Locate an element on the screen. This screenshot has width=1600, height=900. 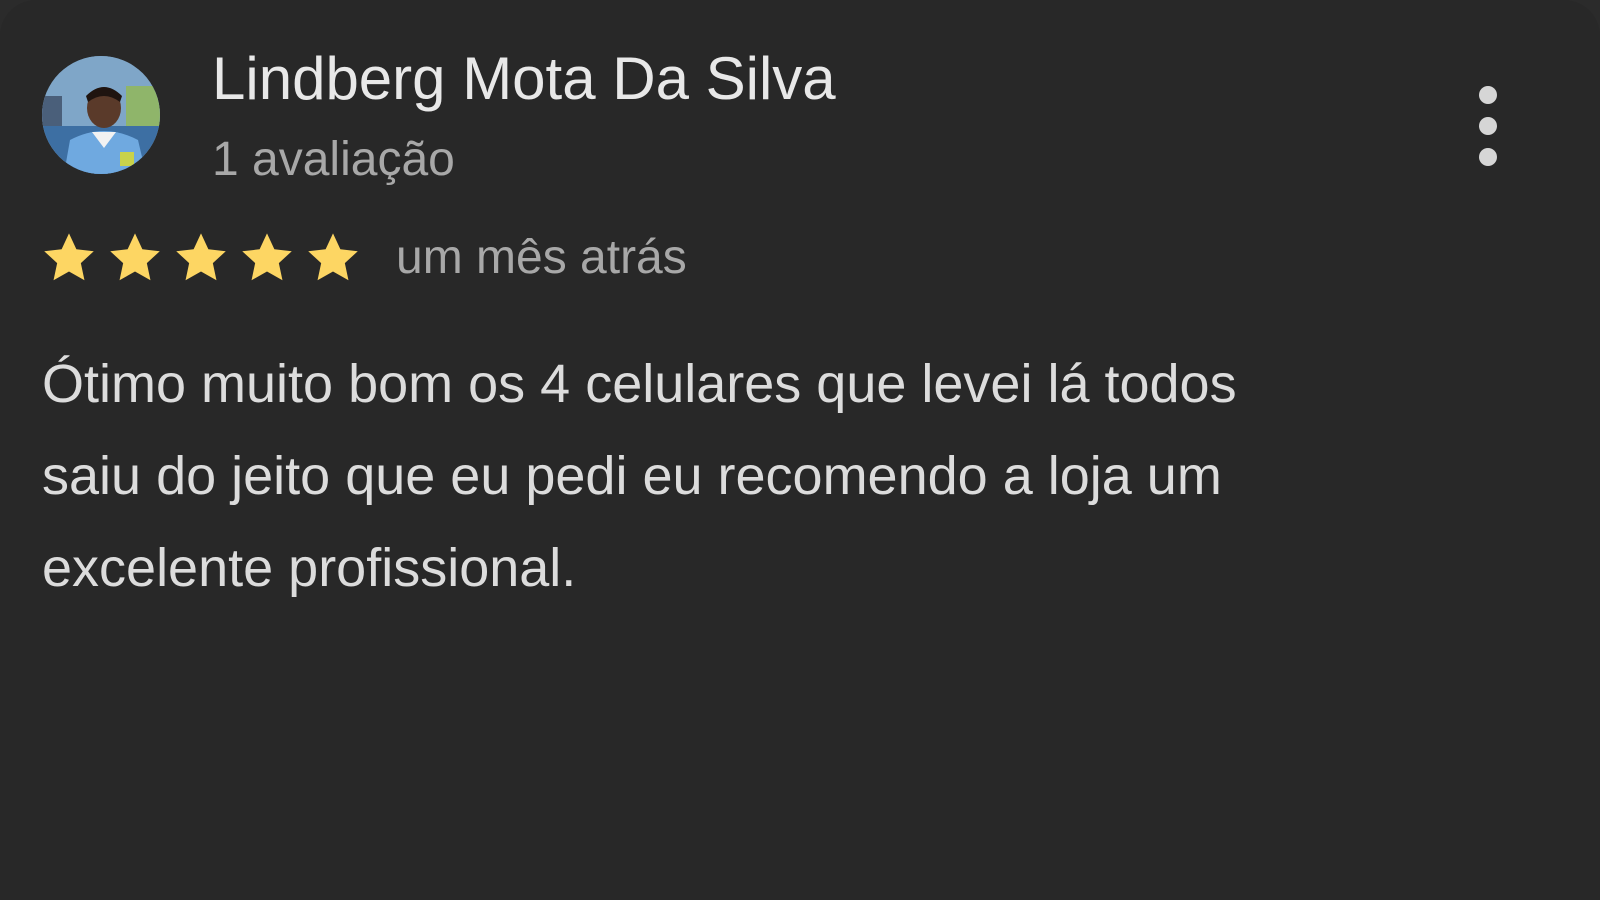
author-name: Lindberg Mota Da Silva is located at coordinates (524, 79).